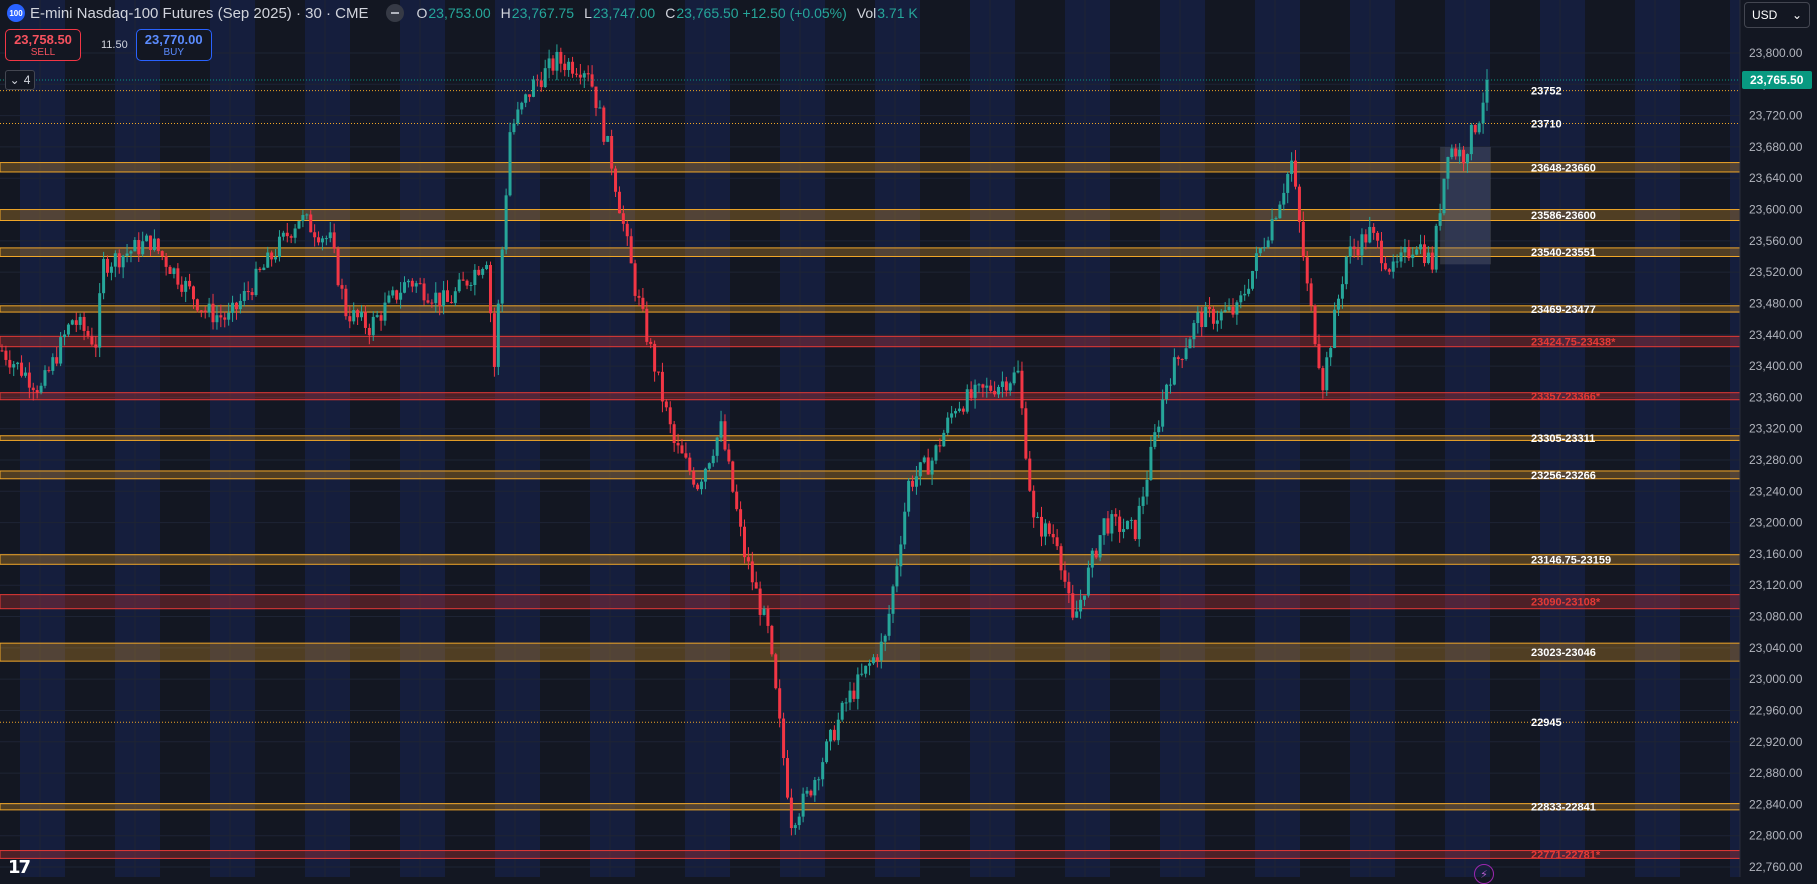 The height and width of the screenshot is (884, 1817). What do you see at coordinates (1571, 560) in the screenshot?
I see `zone-label: 23146.75-23159` at bounding box center [1571, 560].